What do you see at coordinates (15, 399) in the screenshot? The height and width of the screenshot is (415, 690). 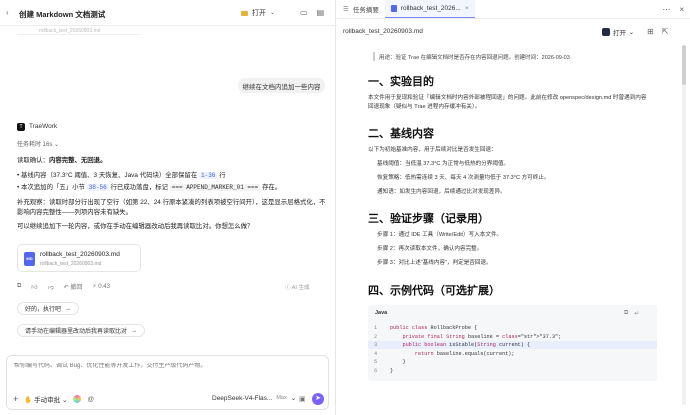 I see `add-icon: +` at bounding box center [15, 399].